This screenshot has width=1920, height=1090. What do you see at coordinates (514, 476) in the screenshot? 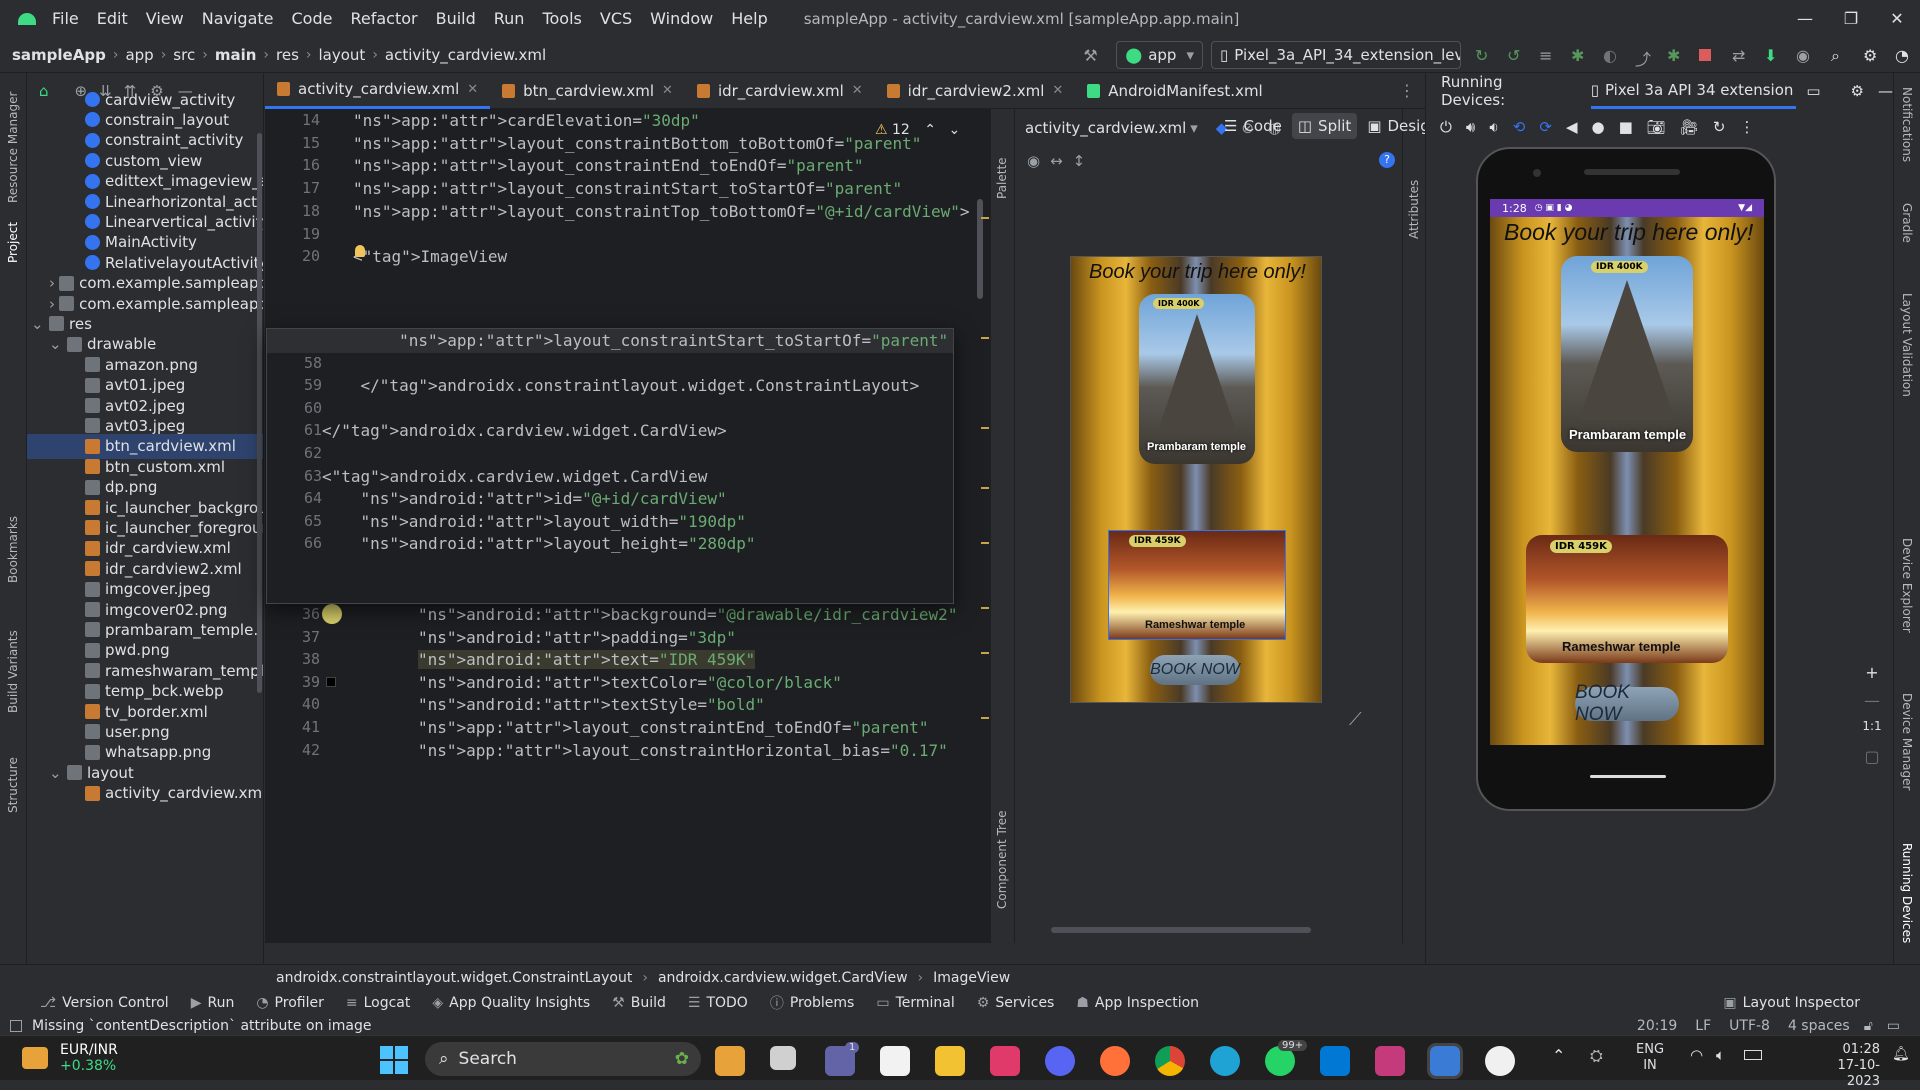
I see `peek-code-line: <"tag">androidx.cardview.widget.CardView` at bounding box center [514, 476].